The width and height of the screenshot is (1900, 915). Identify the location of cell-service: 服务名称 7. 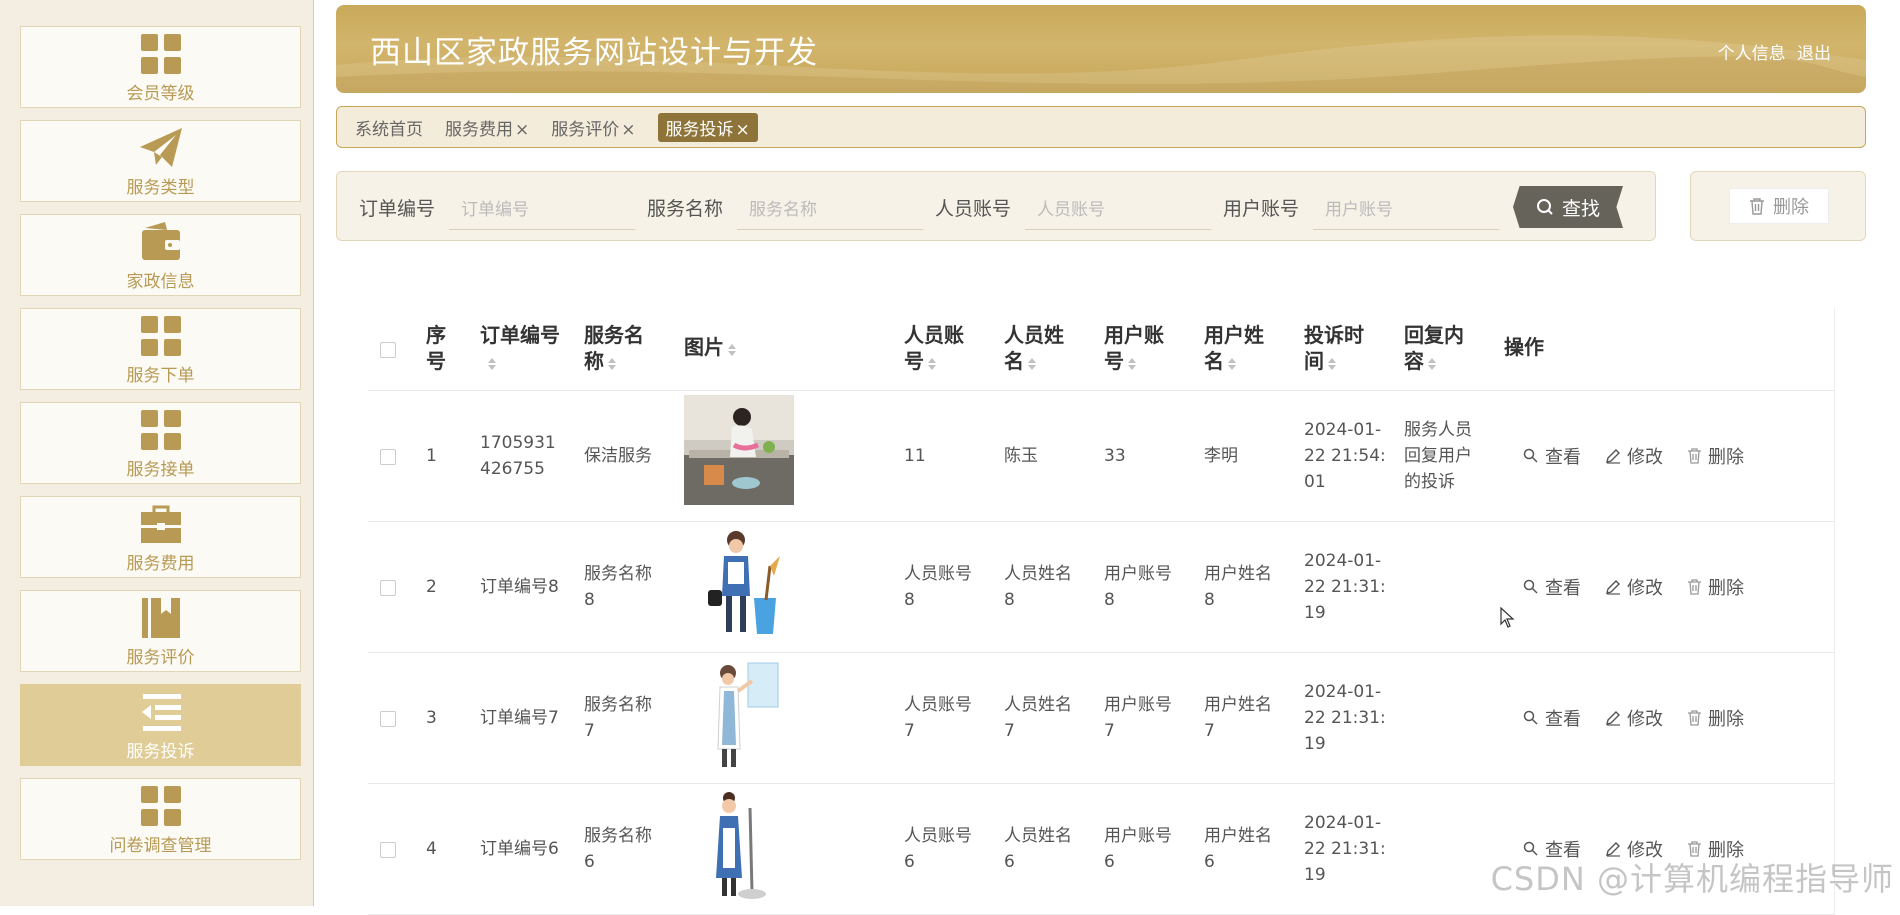
(618, 718).